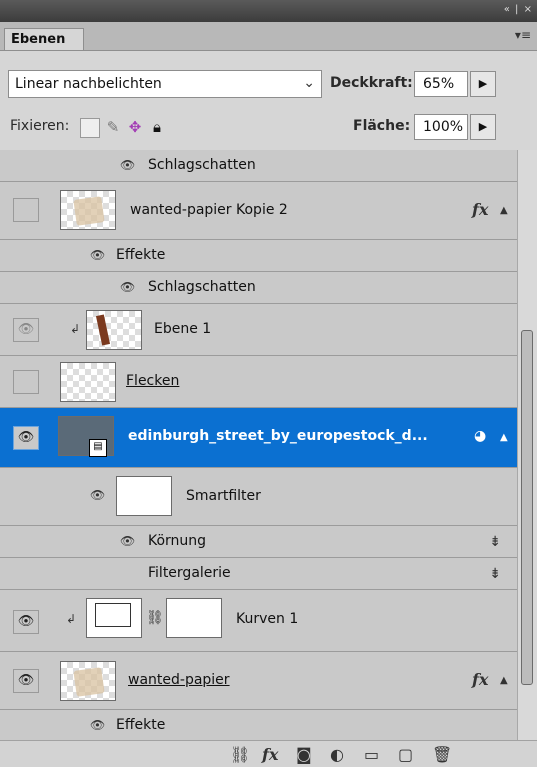  I want to click on smart-filter-icon: ◕, so click(480, 436).